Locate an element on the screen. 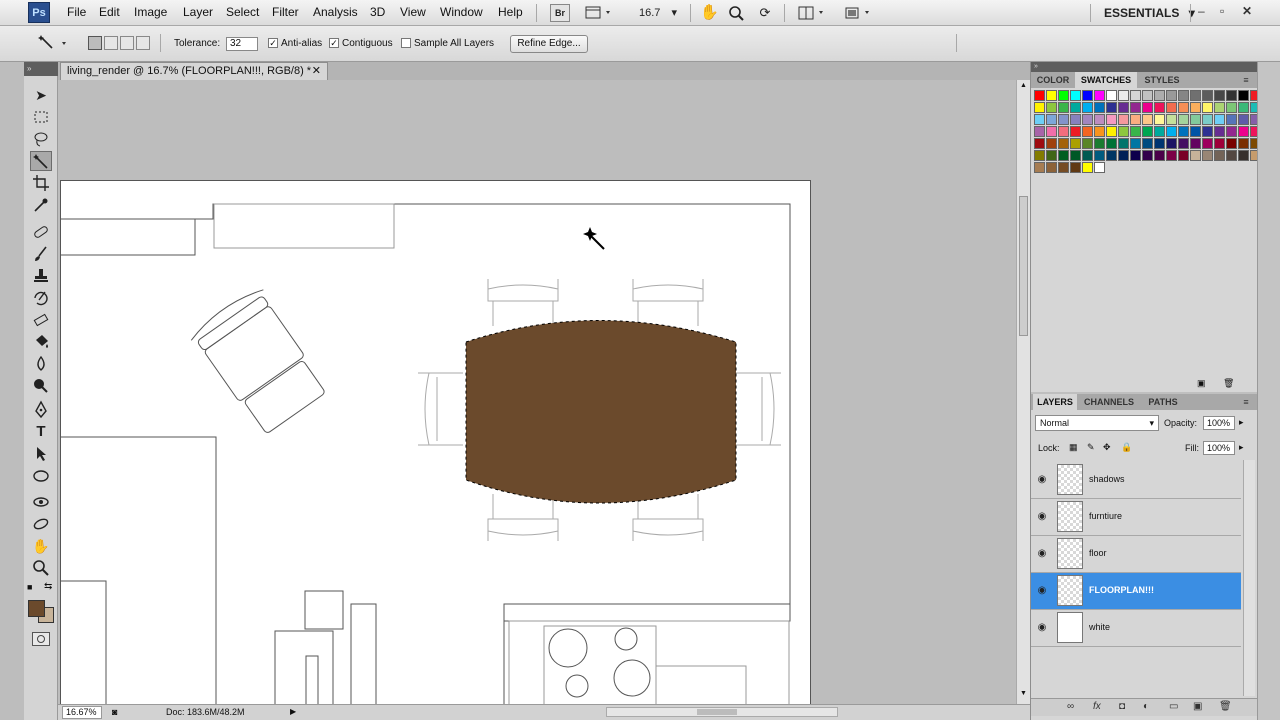  arrange-documents-button is located at coordinates (813, 13).